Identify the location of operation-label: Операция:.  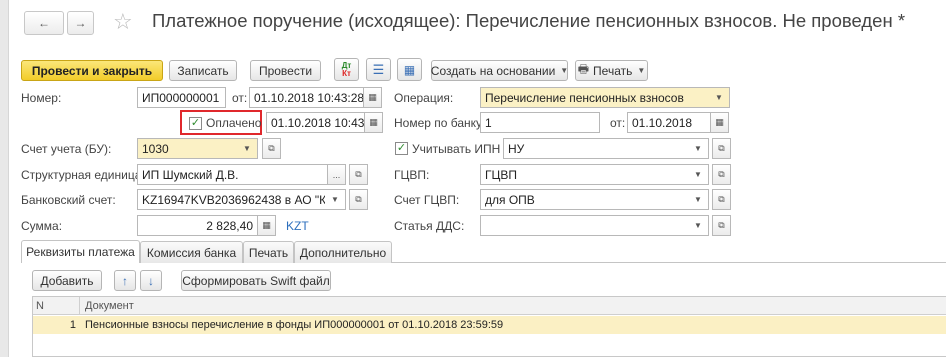
(424, 98).